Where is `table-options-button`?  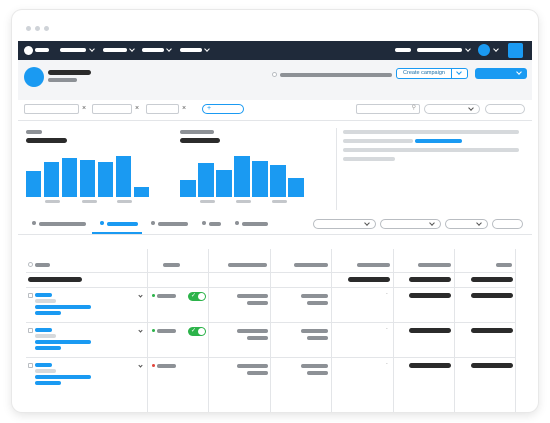 table-options-button is located at coordinates (507, 224).